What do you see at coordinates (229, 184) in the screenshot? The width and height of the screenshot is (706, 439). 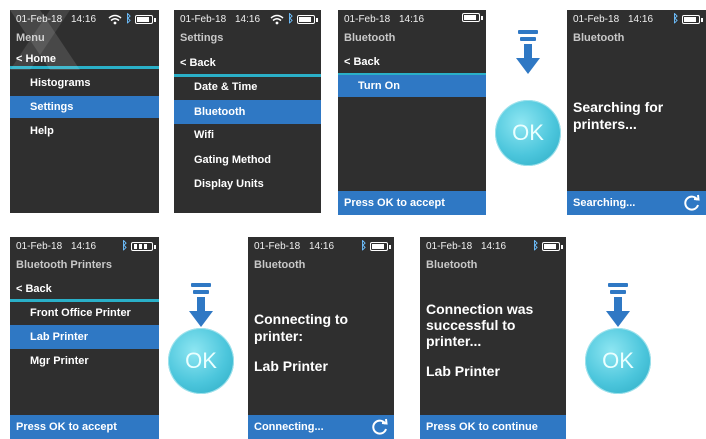 I see `menu-item-label: Display Units` at bounding box center [229, 184].